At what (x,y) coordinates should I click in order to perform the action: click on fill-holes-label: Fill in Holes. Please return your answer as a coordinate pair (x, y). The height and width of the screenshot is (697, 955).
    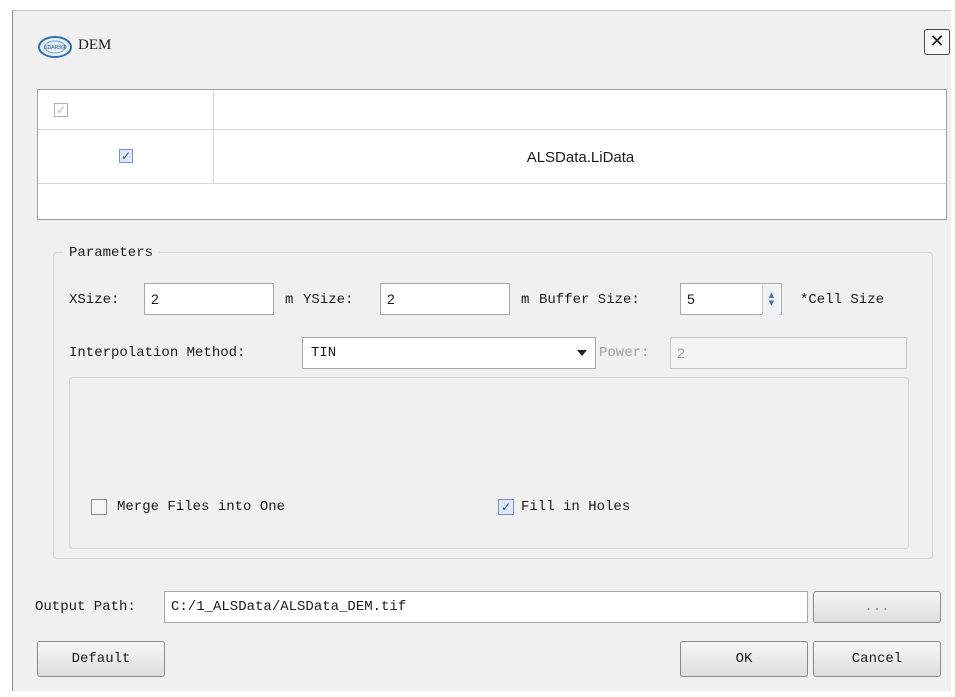
    Looking at the image, I should click on (576, 507).